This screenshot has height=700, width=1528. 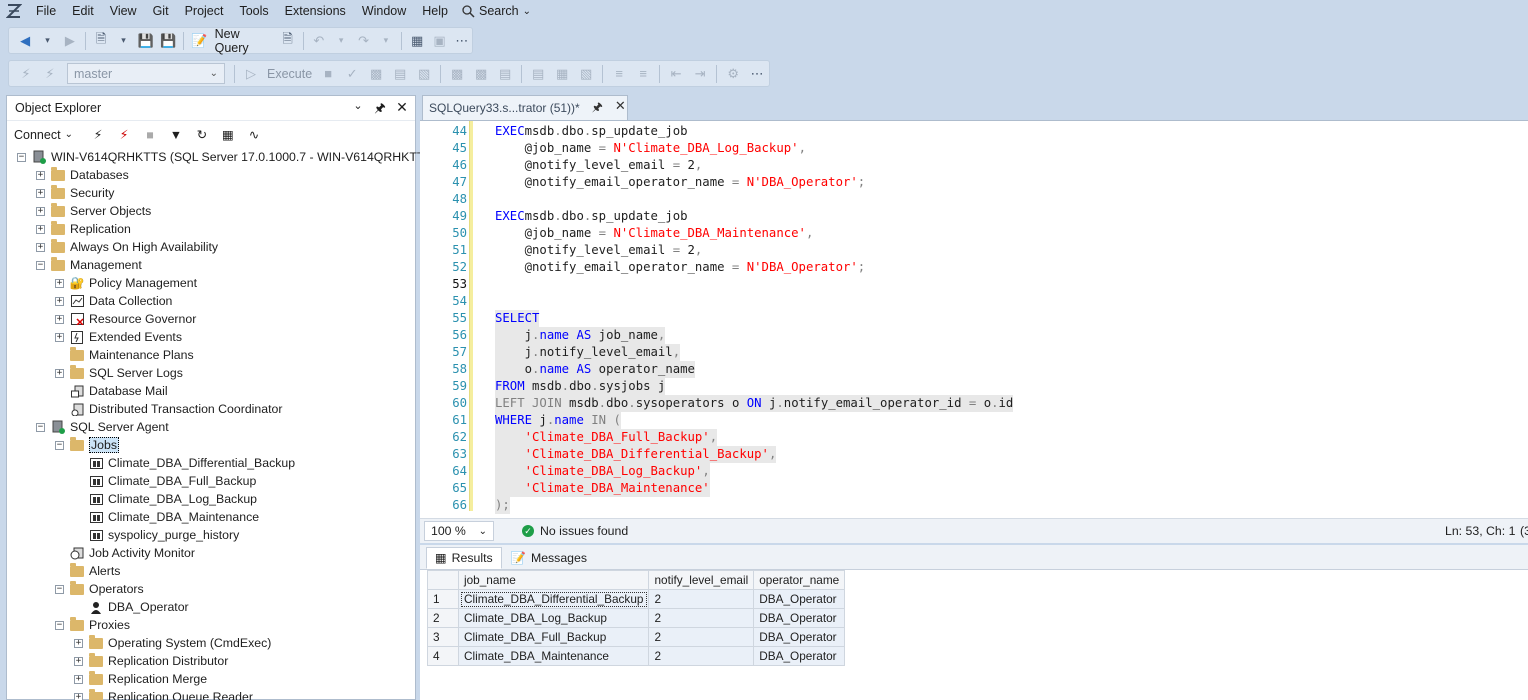 What do you see at coordinates (700, 74) in the screenshot?
I see `increase-indent-icon: ⇥` at bounding box center [700, 74].